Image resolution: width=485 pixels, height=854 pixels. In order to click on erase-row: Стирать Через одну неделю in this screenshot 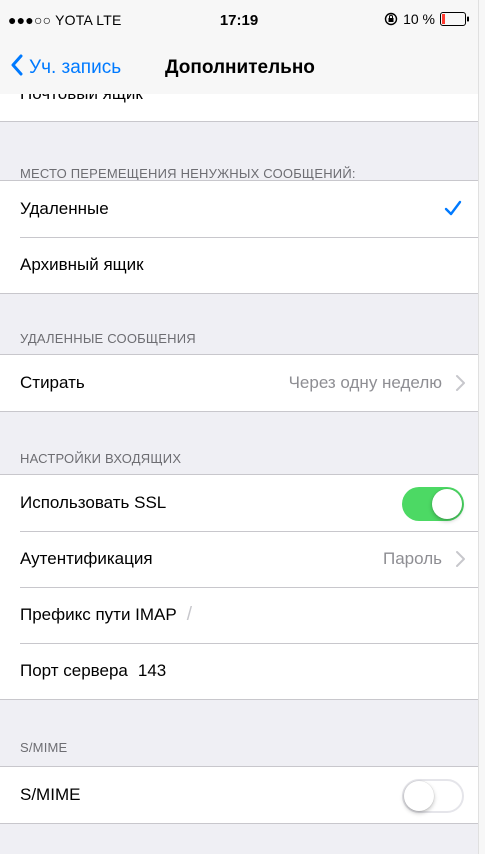, I will do `click(239, 383)`.